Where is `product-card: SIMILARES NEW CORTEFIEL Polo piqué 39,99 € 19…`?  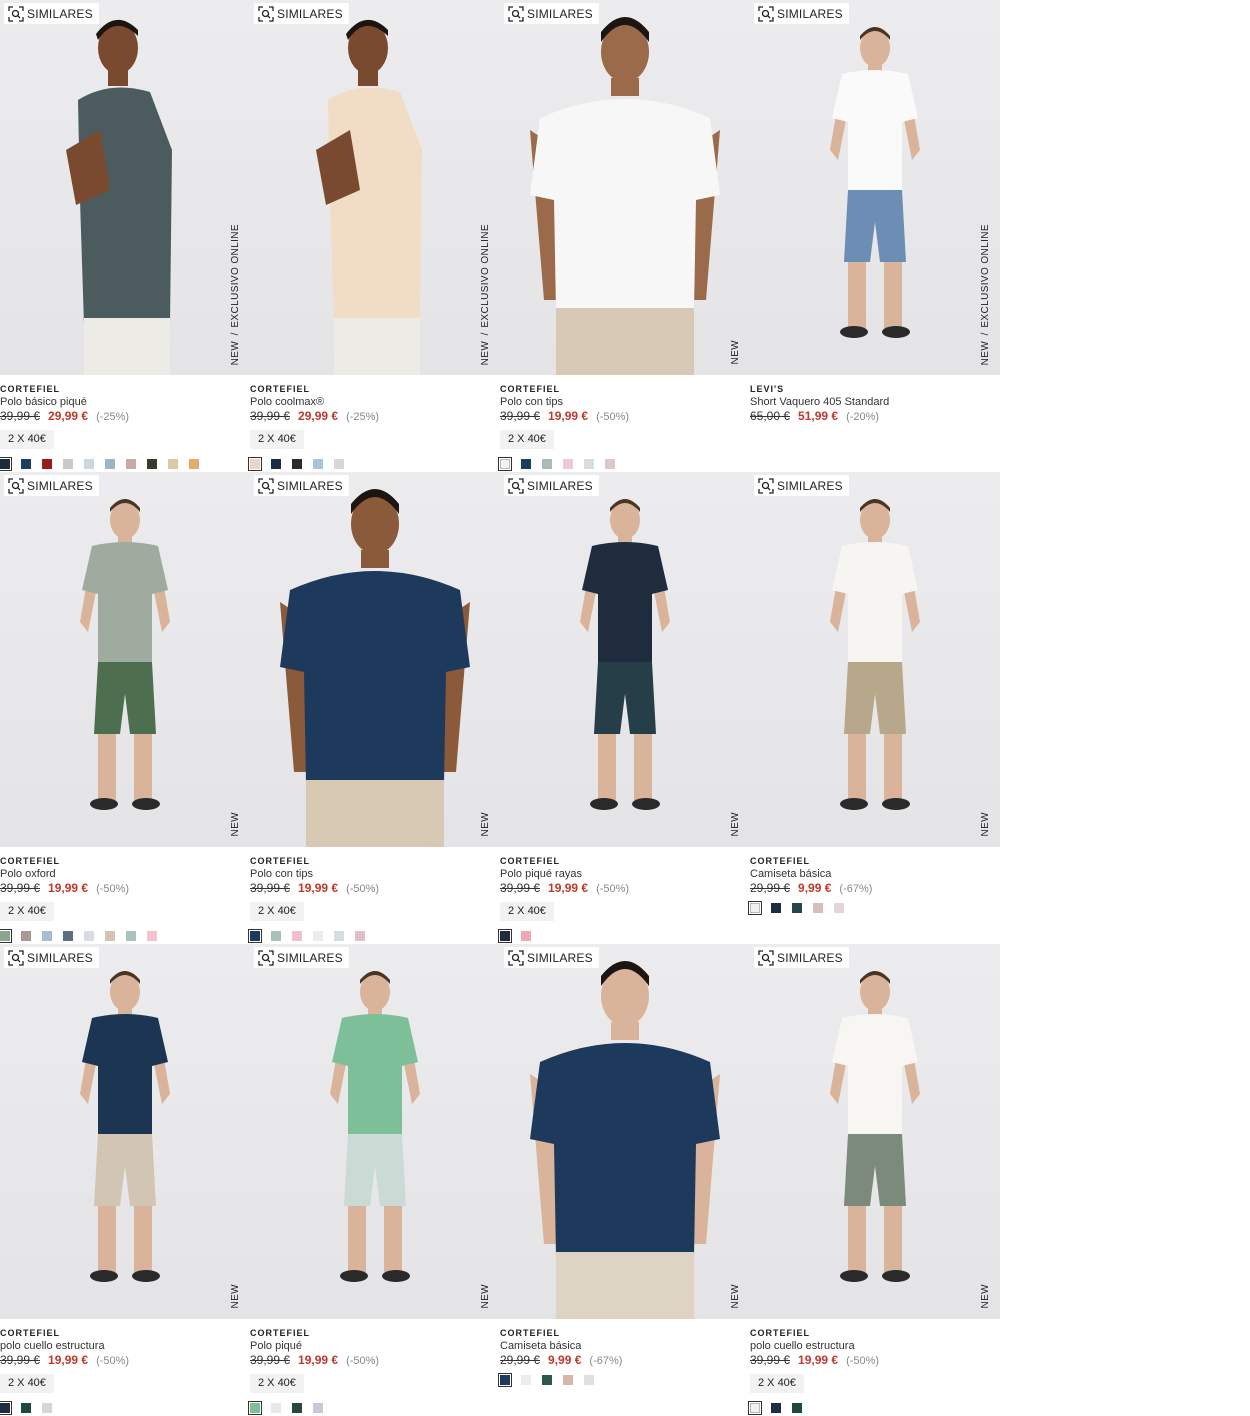
product-card: SIMILARES NEW CORTEFIEL Polo piqué 39,99 € 19… is located at coordinates (374, 1180).